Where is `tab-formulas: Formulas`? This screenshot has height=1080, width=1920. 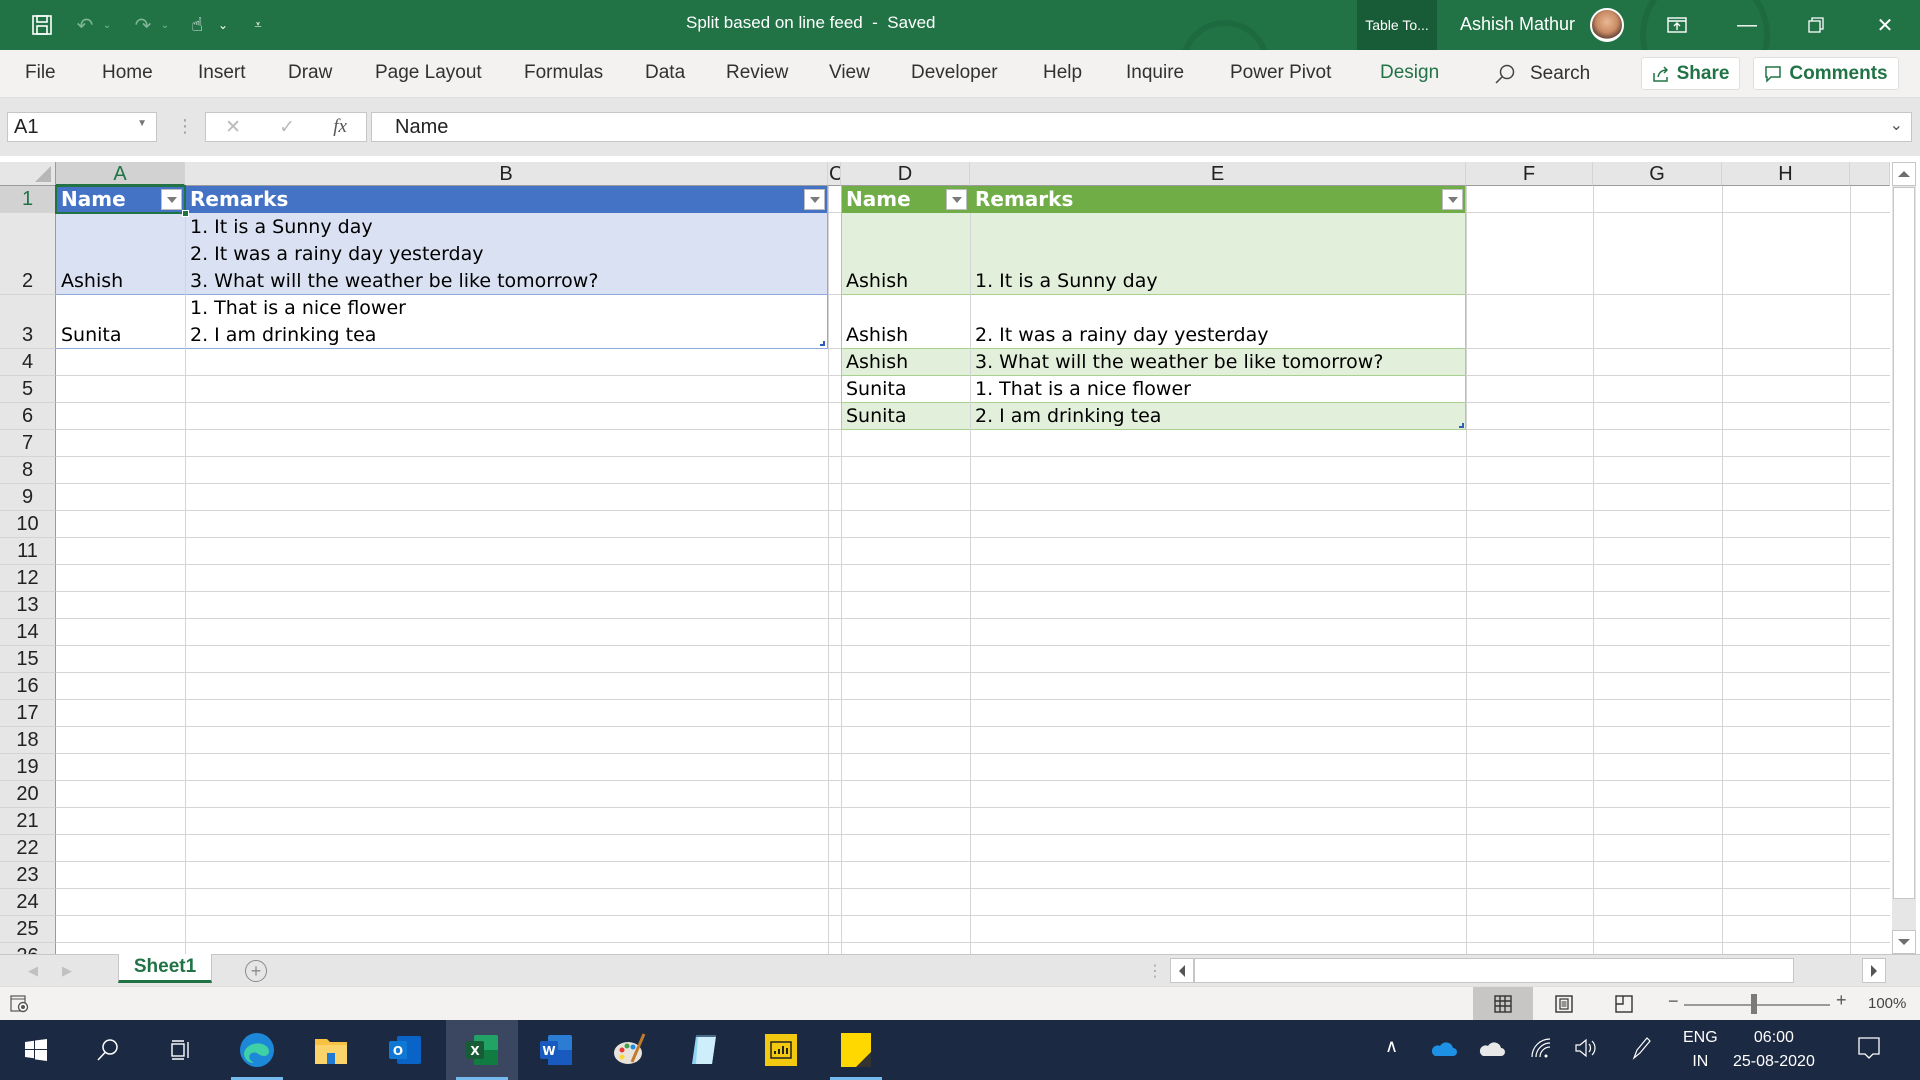
tab-formulas: Formulas is located at coordinates (563, 73).